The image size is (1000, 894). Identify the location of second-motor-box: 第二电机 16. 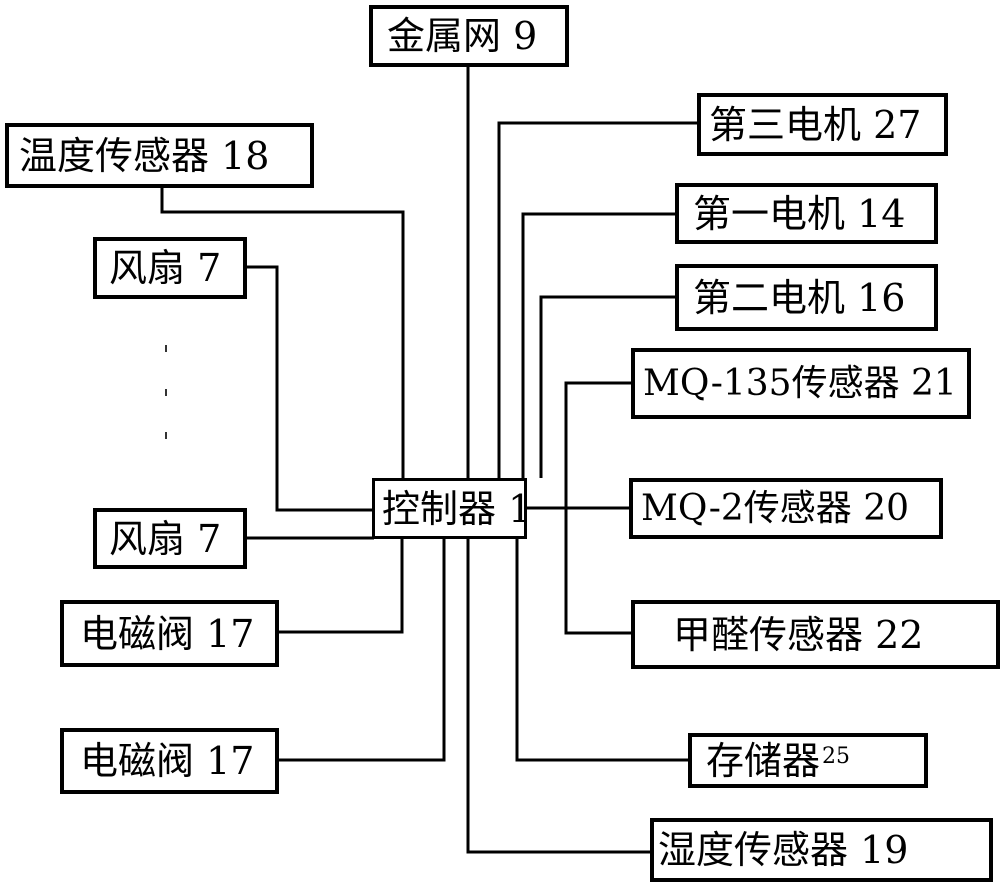
(806, 297).